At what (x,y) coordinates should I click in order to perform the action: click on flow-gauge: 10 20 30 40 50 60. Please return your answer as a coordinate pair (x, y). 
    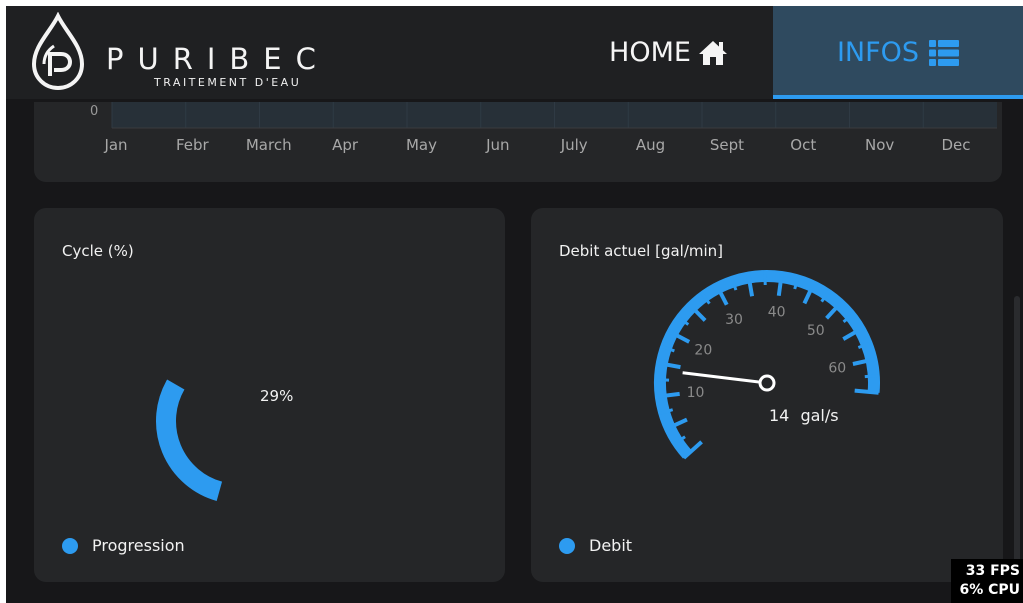
    Looking at the image, I should click on (767, 365).